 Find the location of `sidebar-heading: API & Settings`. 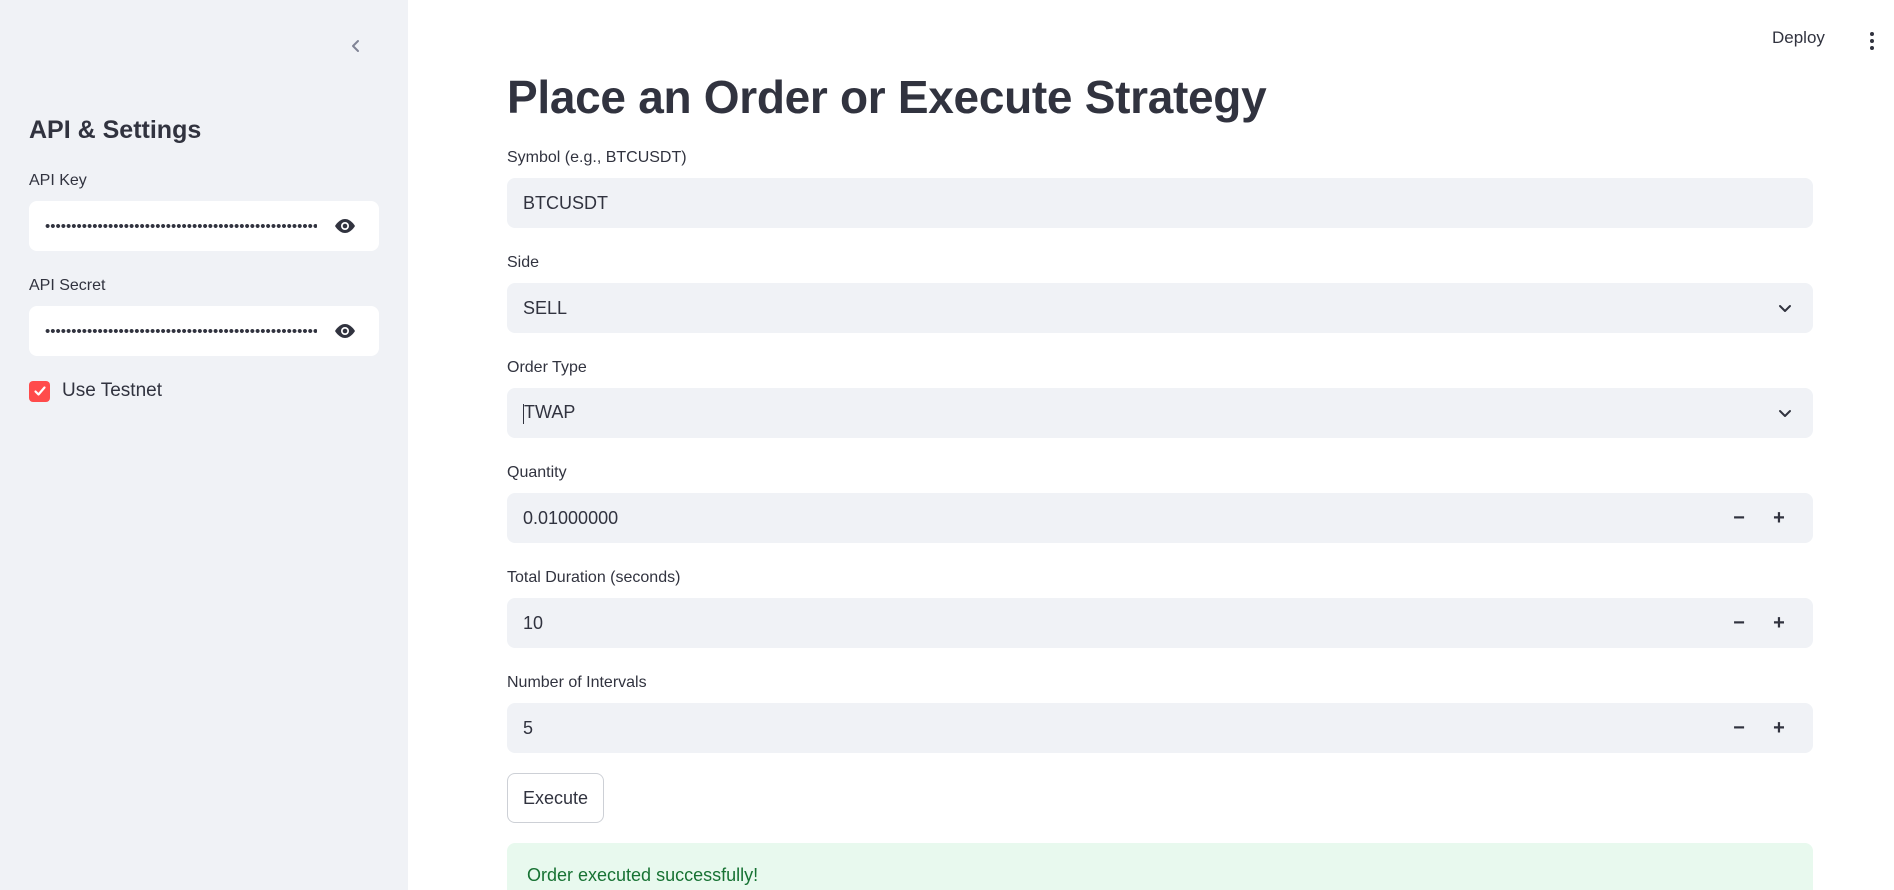

sidebar-heading: API & Settings is located at coordinates (115, 130).